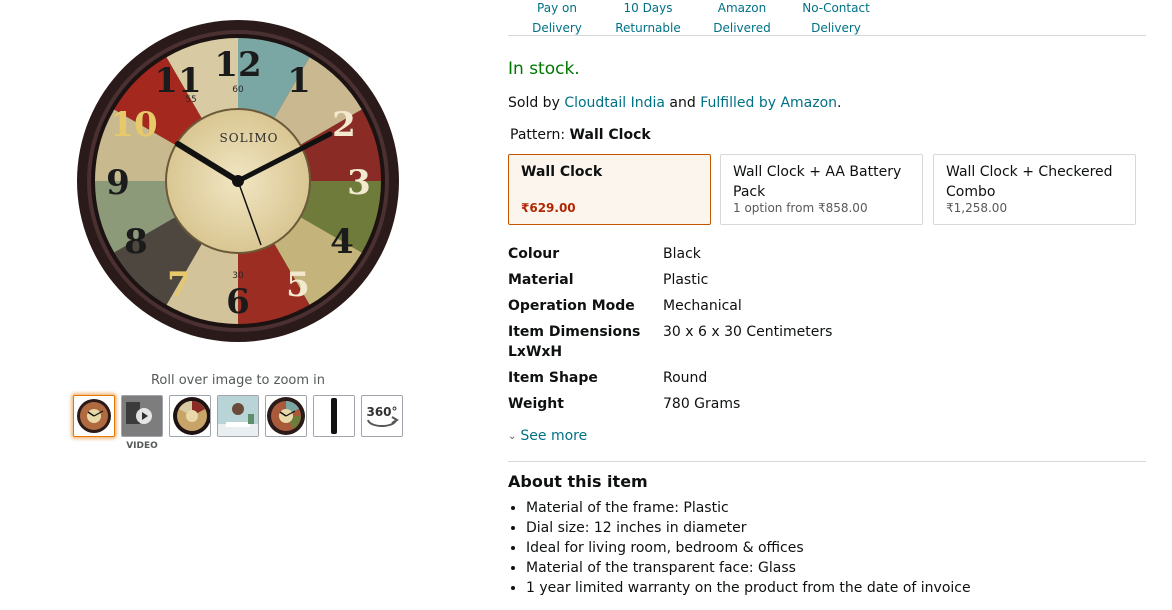 The width and height of the screenshot is (1172, 610). What do you see at coordinates (133, 125) in the screenshot?
I see `dial-number: 10` at bounding box center [133, 125].